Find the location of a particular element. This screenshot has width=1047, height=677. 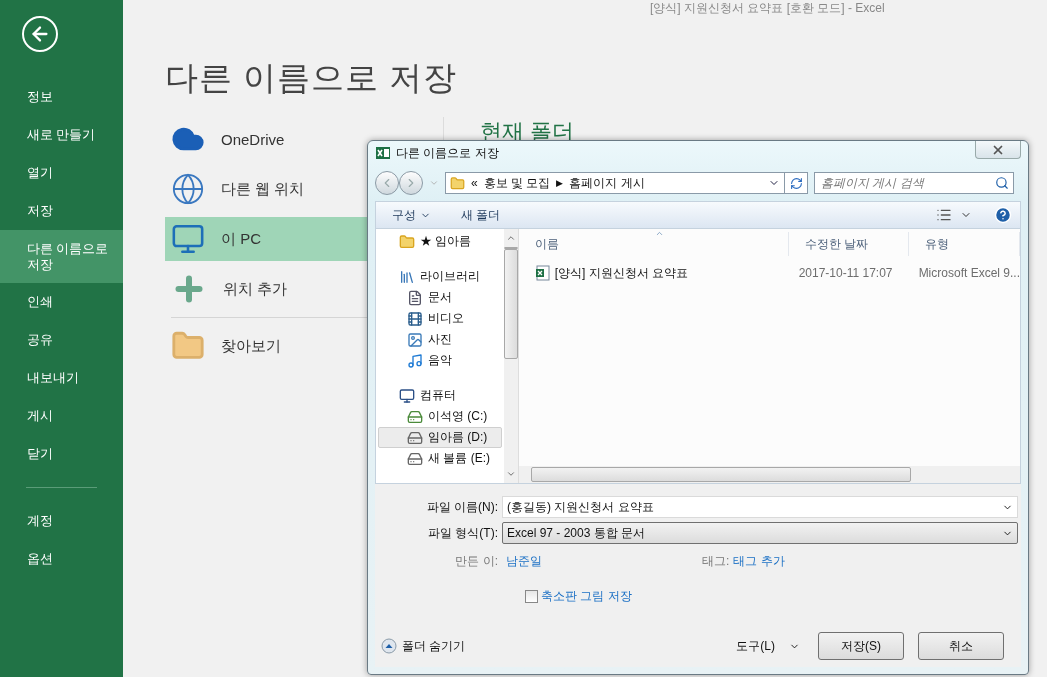

help-icon is located at coordinates (1003, 215).